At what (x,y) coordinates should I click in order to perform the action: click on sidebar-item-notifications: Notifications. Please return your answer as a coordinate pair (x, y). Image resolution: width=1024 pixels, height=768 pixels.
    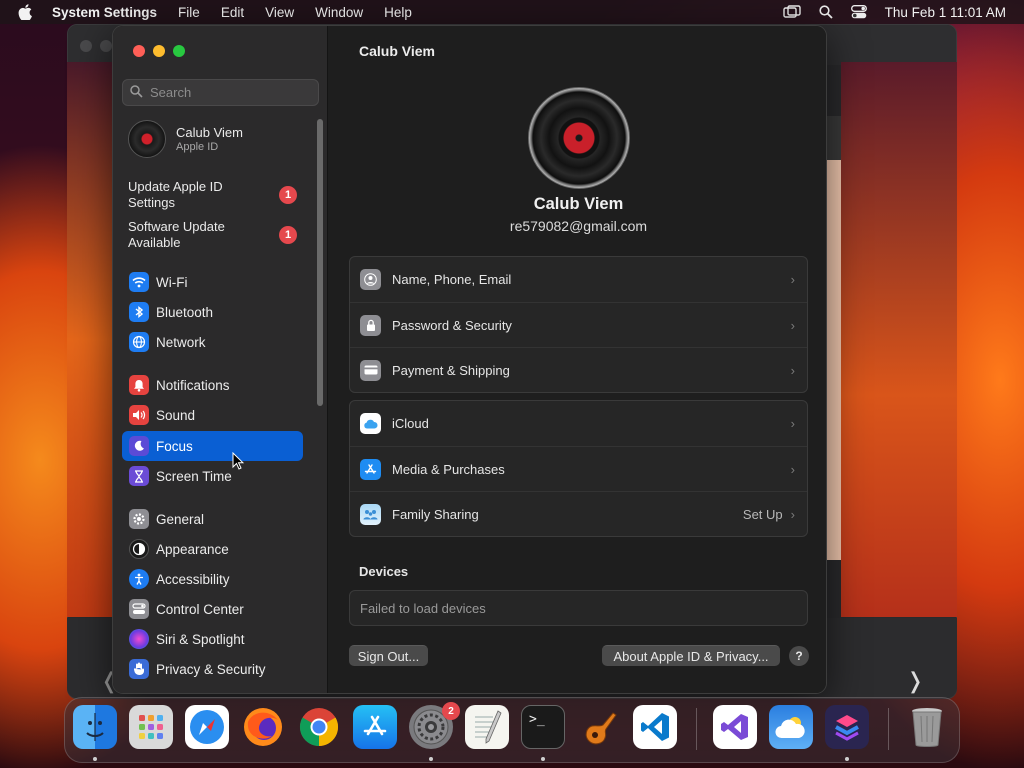
    Looking at the image, I should click on (212, 385).